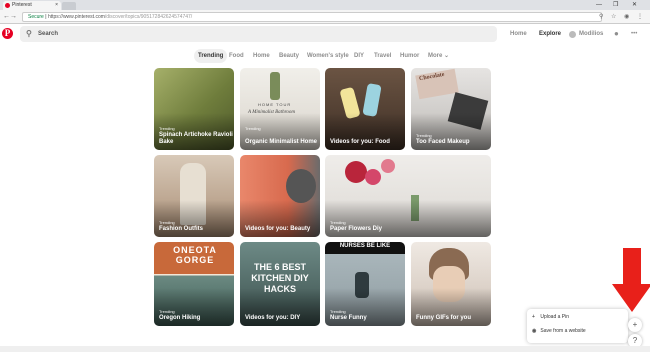  Describe the element at coordinates (631, 280) in the screenshot. I see `red-arrow-annotation` at that location.